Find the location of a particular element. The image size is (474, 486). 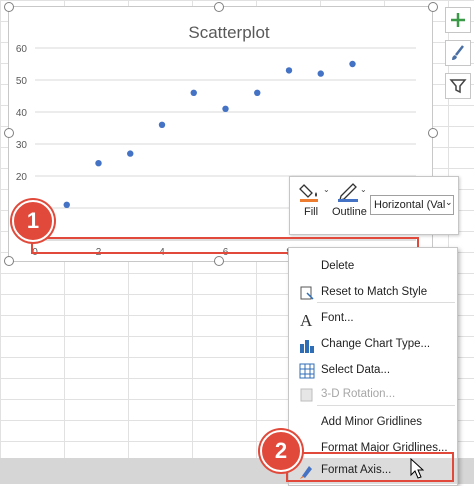

format-axis-highlight is located at coordinates (370, 467).